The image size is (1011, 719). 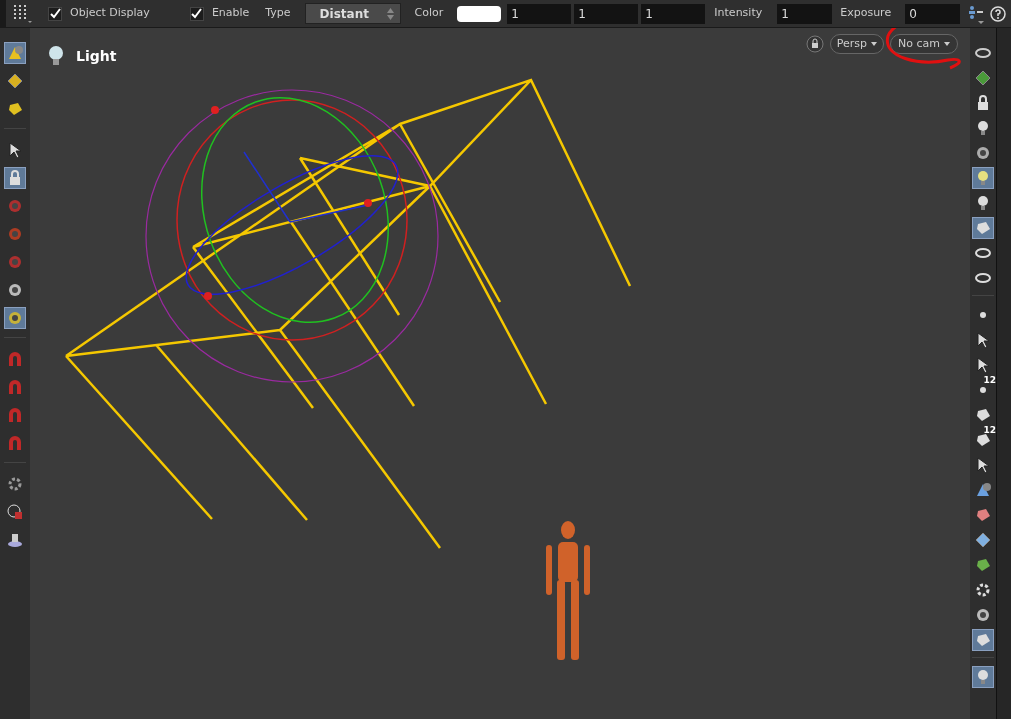 What do you see at coordinates (857, 44) in the screenshot?
I see `projection-dropdown: Persp` at bounding box center [857, 44].